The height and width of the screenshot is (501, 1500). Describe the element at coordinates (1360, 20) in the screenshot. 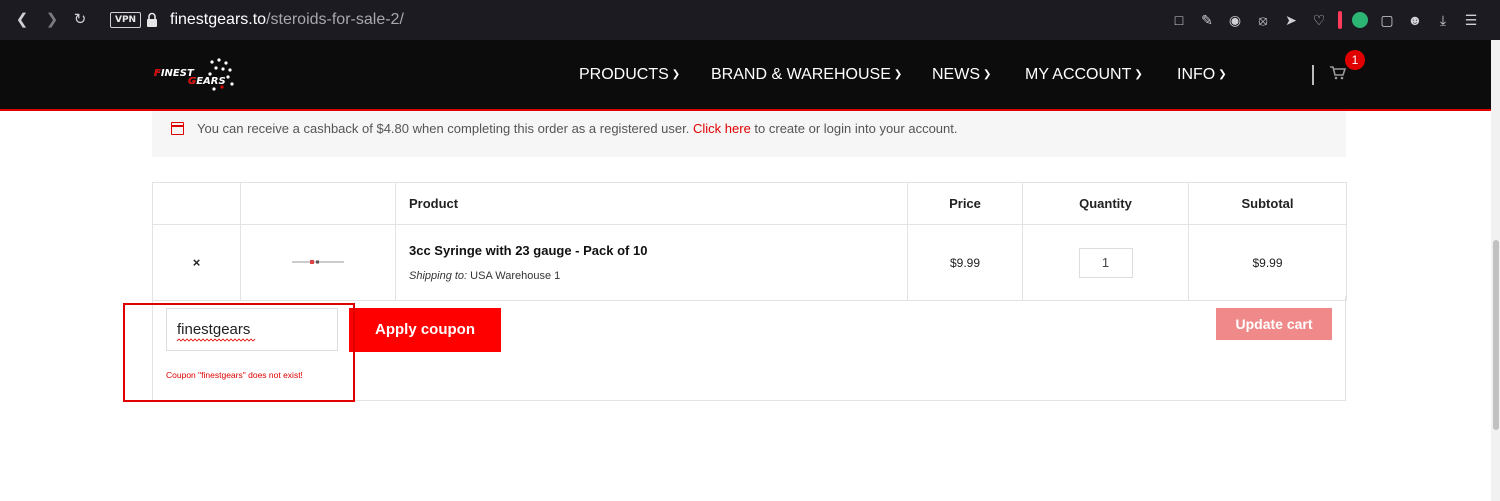

I see `extension-icon` at that location.